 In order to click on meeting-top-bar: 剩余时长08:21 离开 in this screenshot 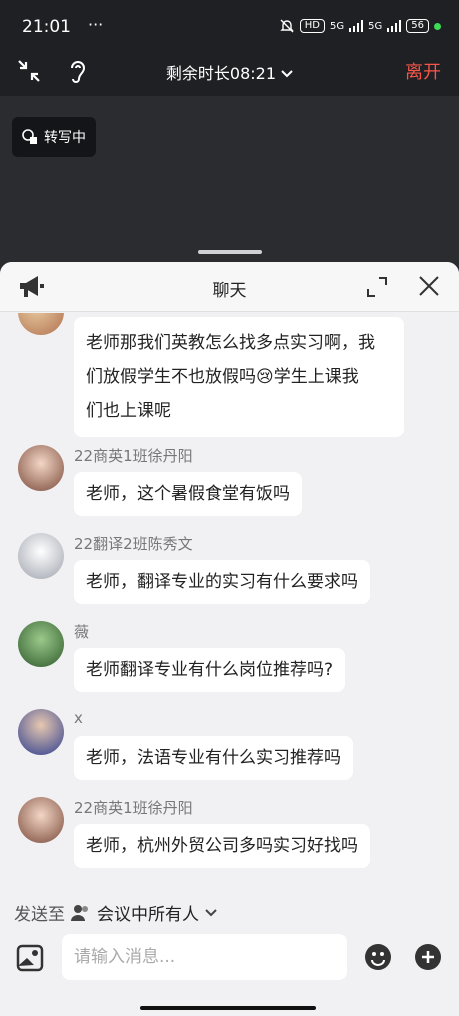, I will do `click(229, 72)`.